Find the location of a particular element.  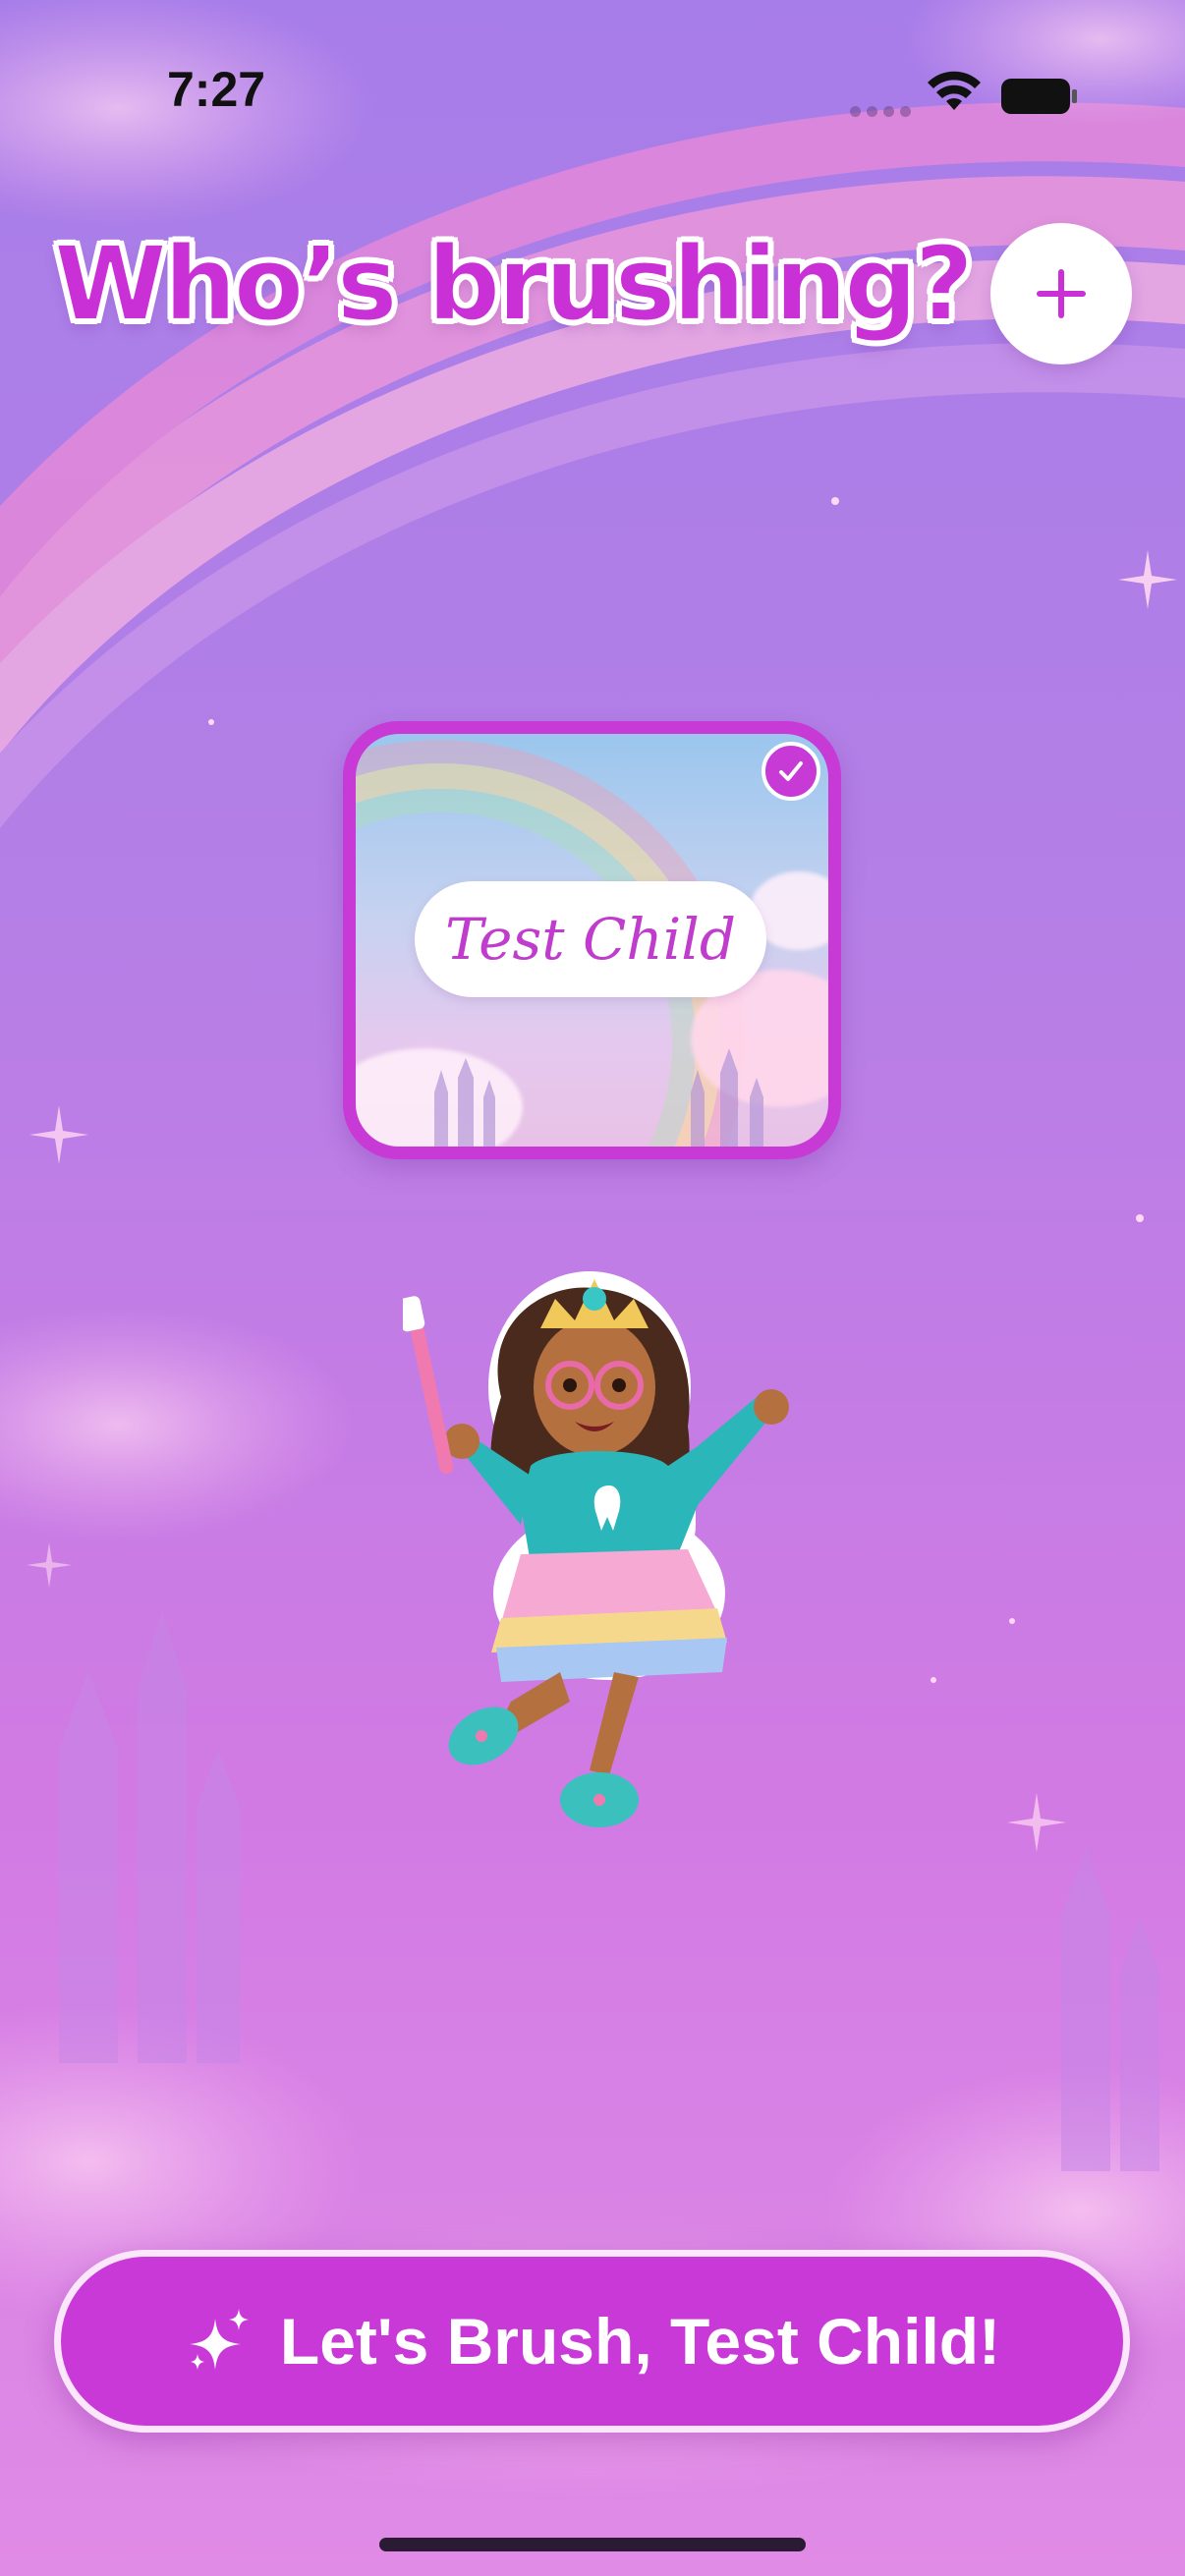

add-profile-button is located at coordinates (1061, 293).